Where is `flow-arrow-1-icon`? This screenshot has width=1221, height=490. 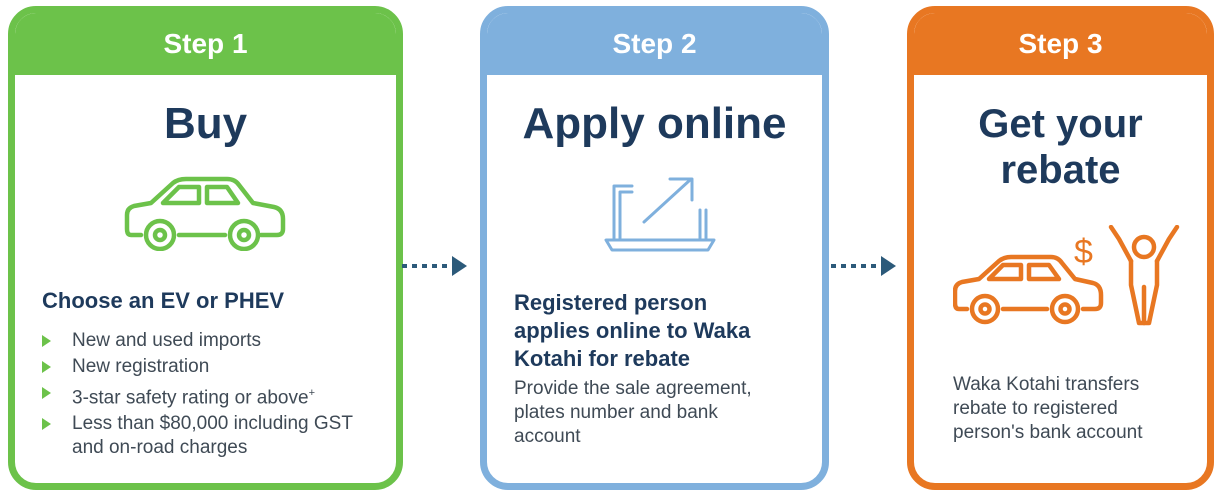 flow-arrow-1-icon is located at coordinates (434, 266).